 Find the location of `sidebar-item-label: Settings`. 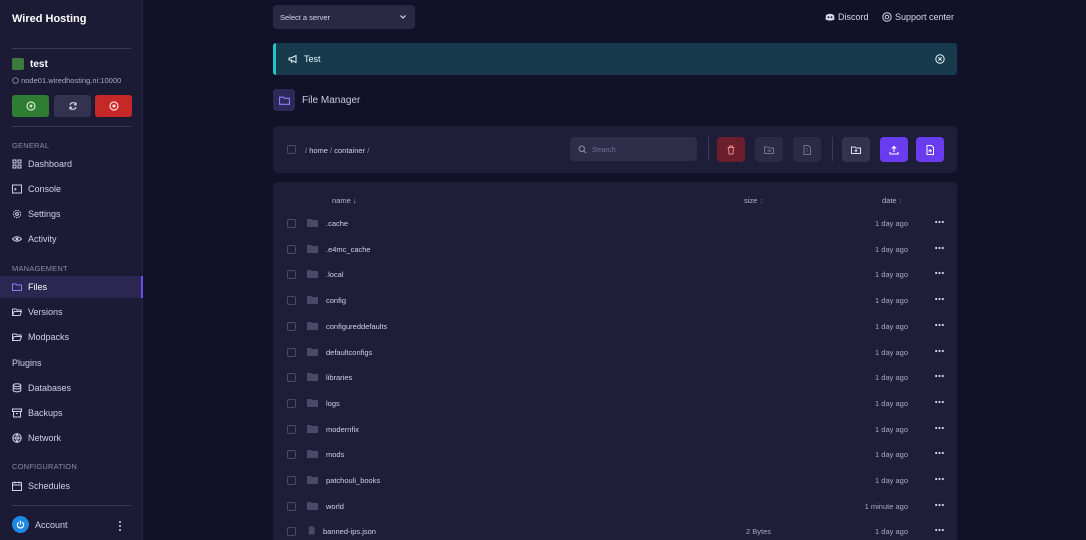

sidebar-item-label: Settings is located at coordinates (44, 214).